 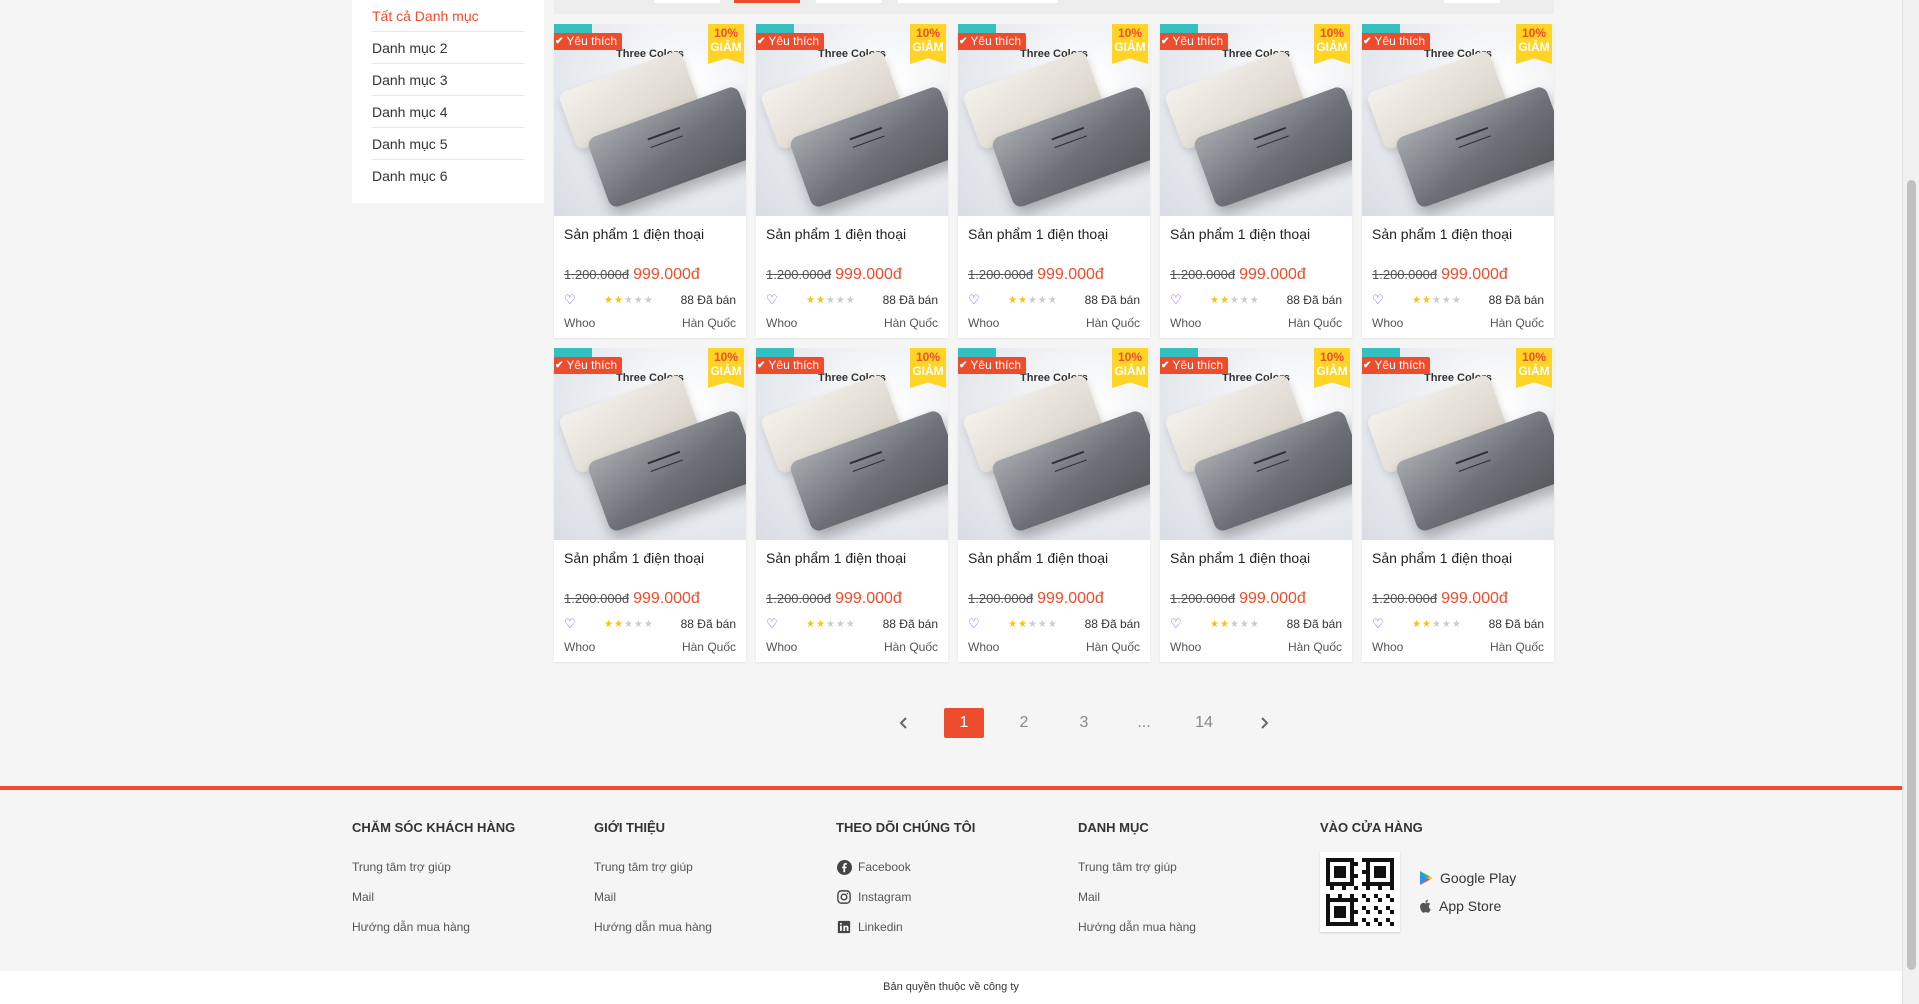 I want to click on footer-link-instagram: Instagram, so click(x=957, y=897).